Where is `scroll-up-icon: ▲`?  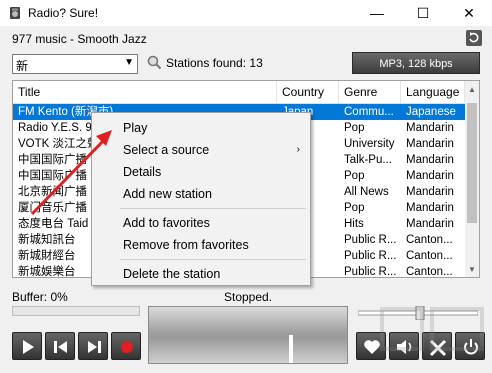 scroll-up-icon: ▲ is located at coordinates (472, 90).